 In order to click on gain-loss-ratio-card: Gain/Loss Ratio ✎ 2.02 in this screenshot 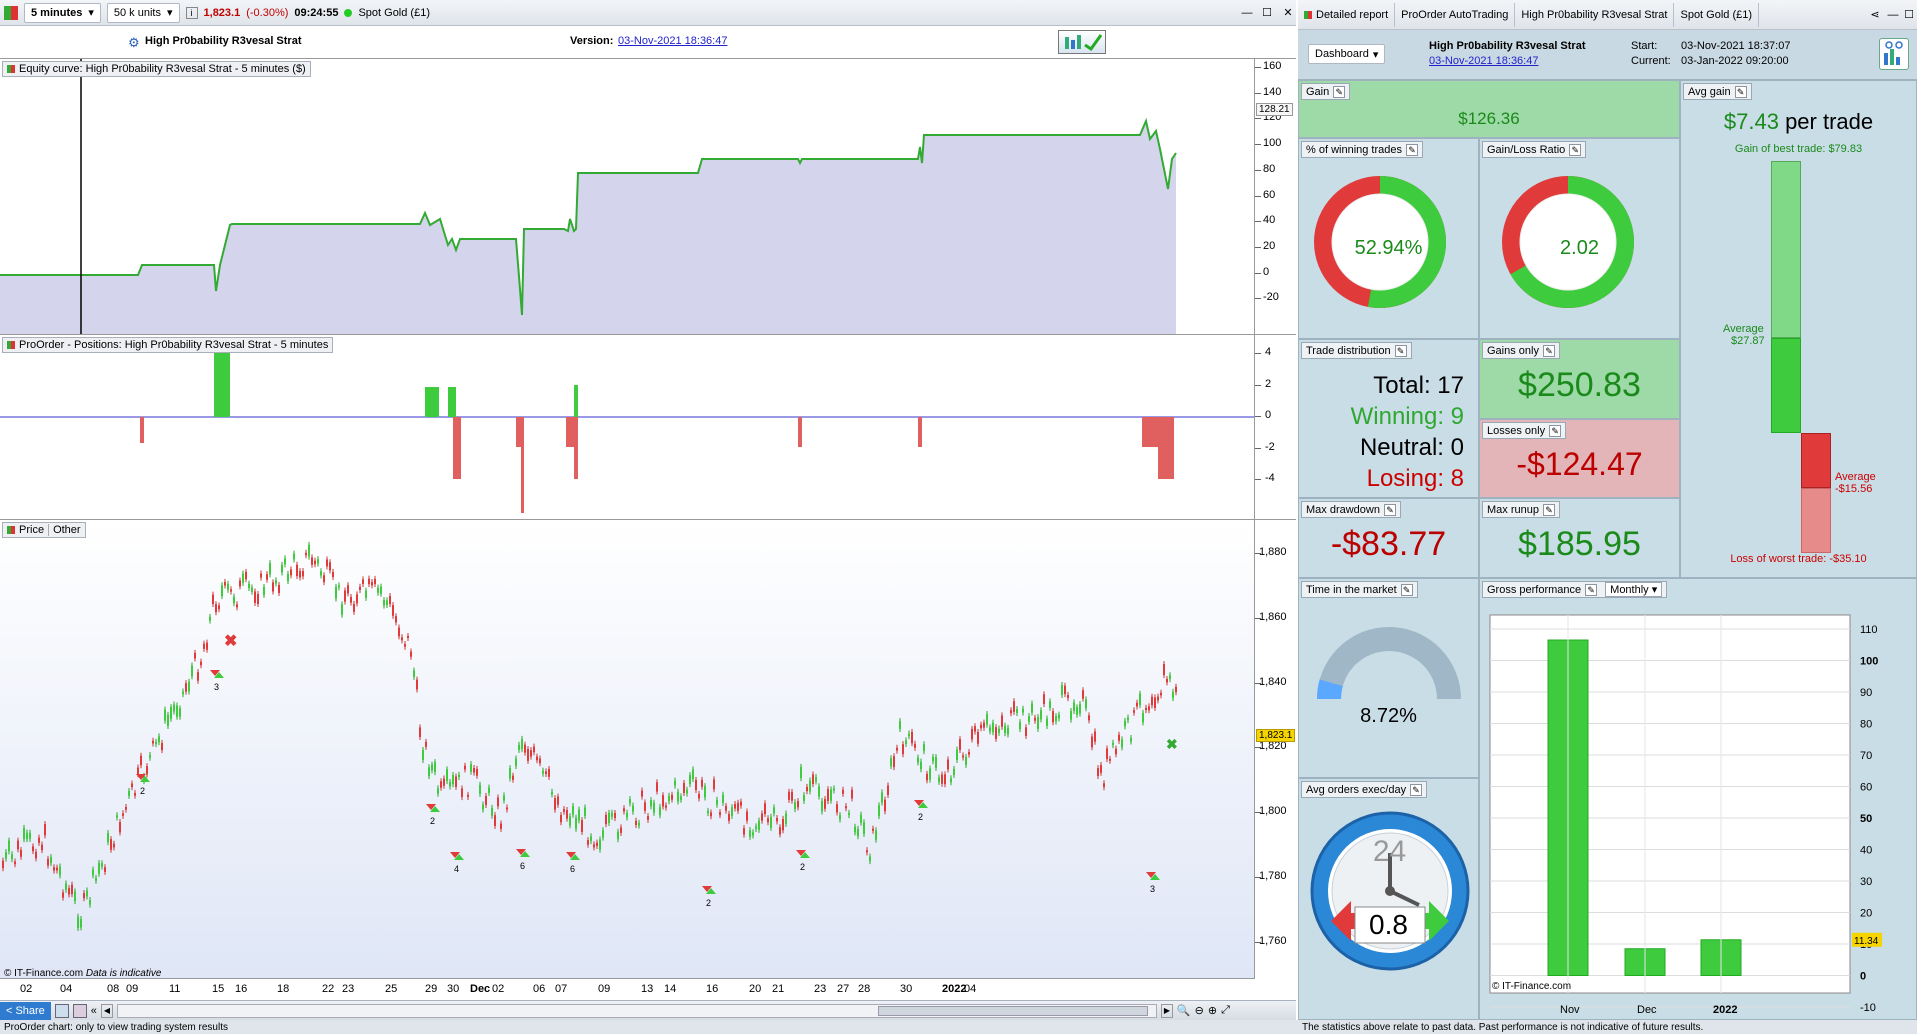, I will do `click(1579, 238)`.